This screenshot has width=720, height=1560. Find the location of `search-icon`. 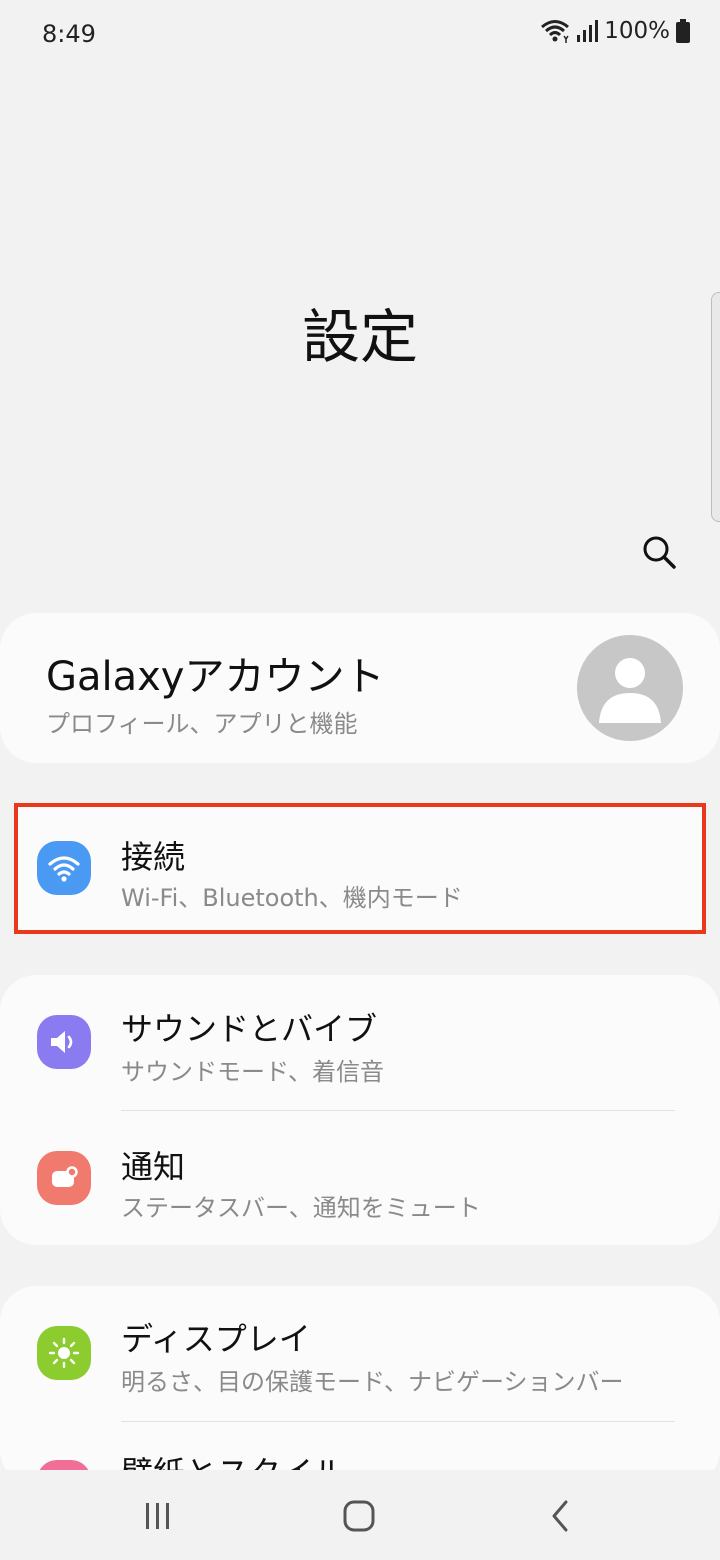

search-icon is located at coordinates (659, 552).